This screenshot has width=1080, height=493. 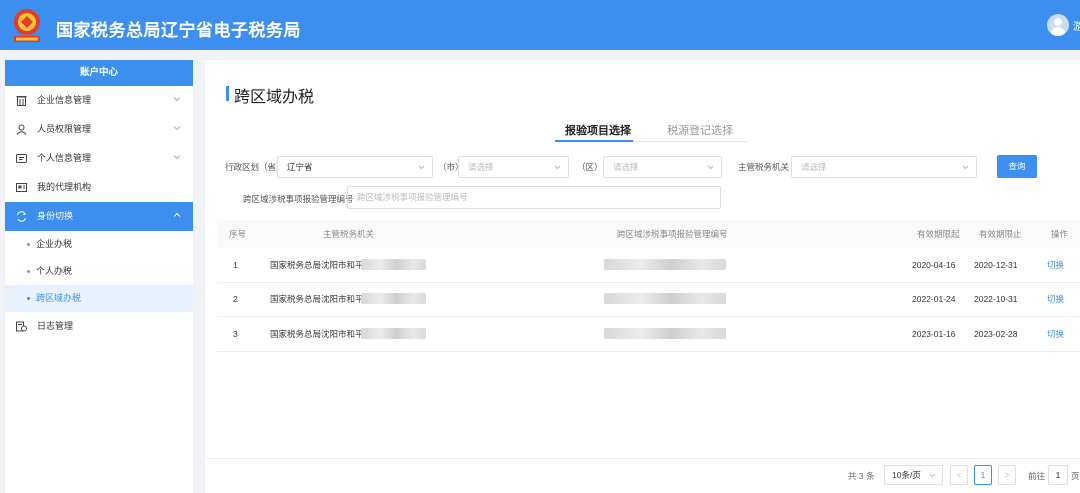 What do you see at coordinates (700, 130) in the screenshot?
I see `tab-tax-source-registration: 税源登记选择` at bounding box center [700, 130].